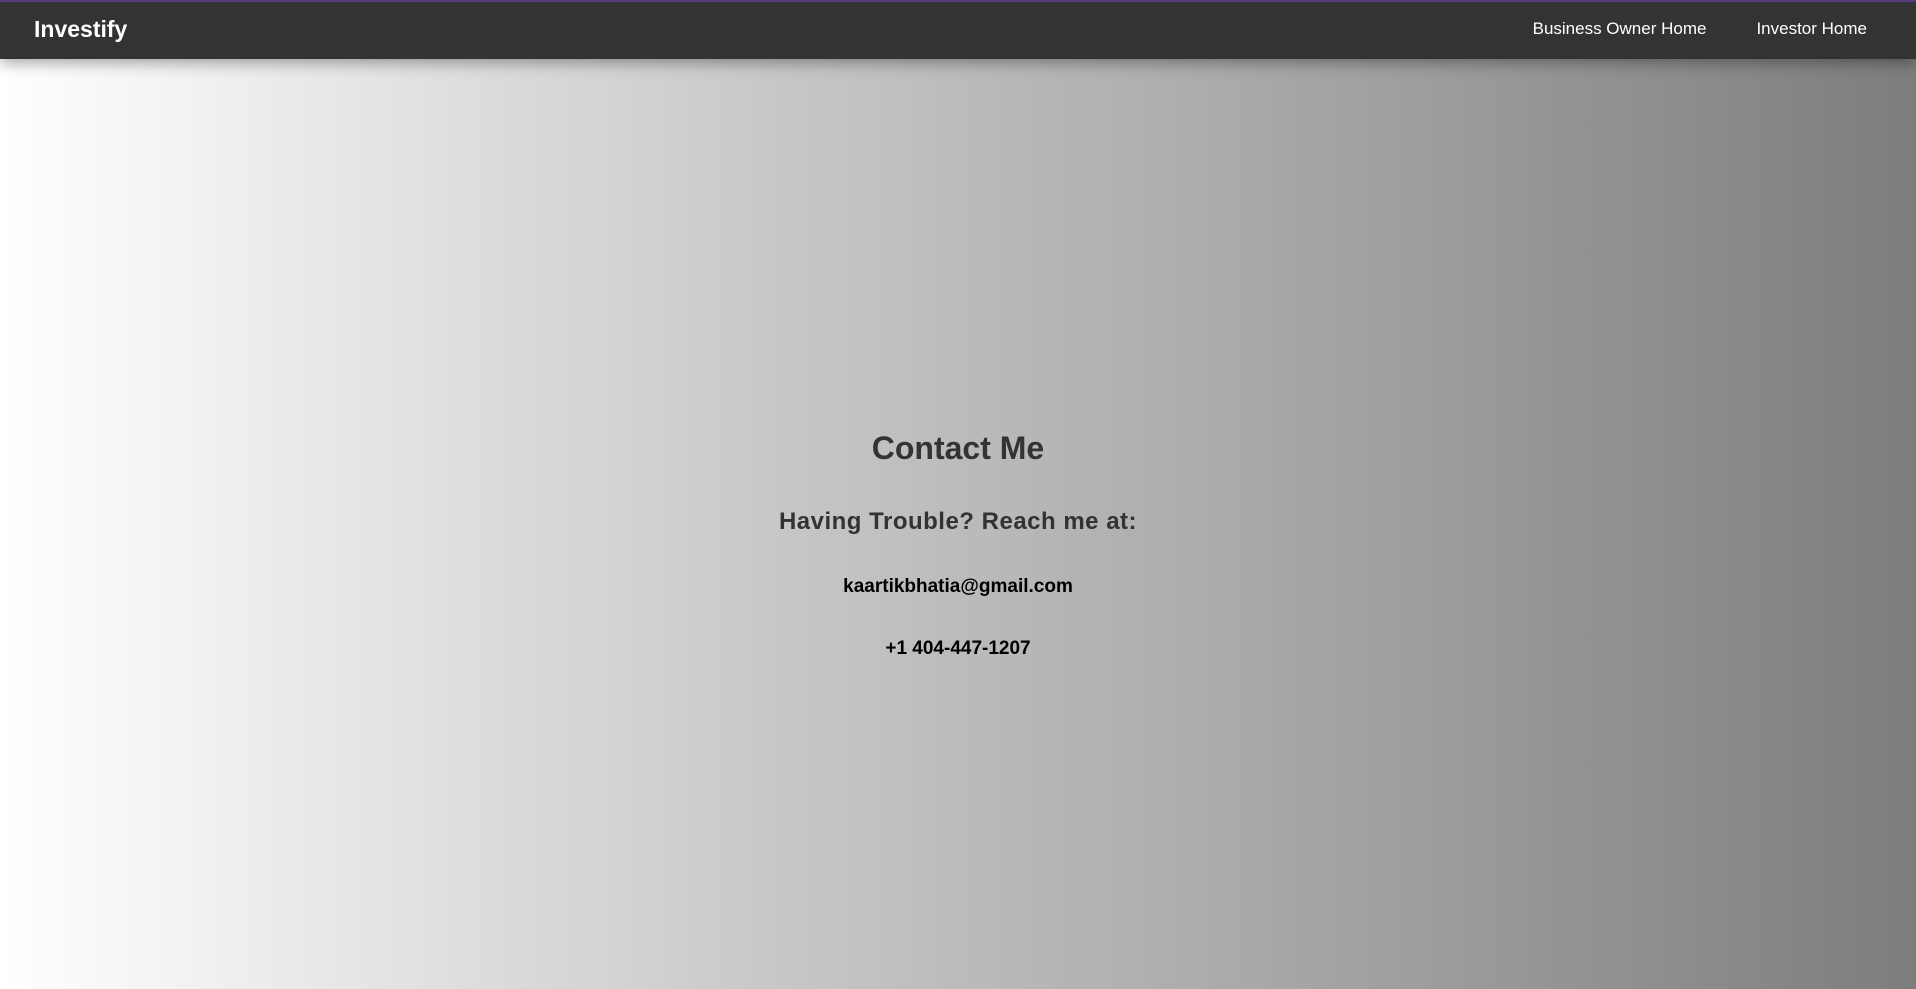  I want to click on brand-logo-link: Investify, so click(80, 29).